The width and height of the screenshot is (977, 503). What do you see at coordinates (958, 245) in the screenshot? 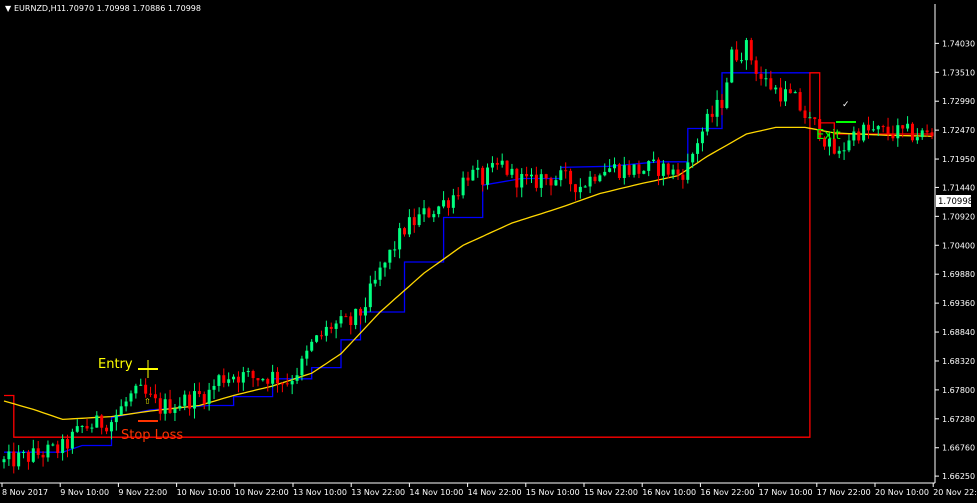
I see `price-tick-label: 1.70400` at bounding box center [958, 245].